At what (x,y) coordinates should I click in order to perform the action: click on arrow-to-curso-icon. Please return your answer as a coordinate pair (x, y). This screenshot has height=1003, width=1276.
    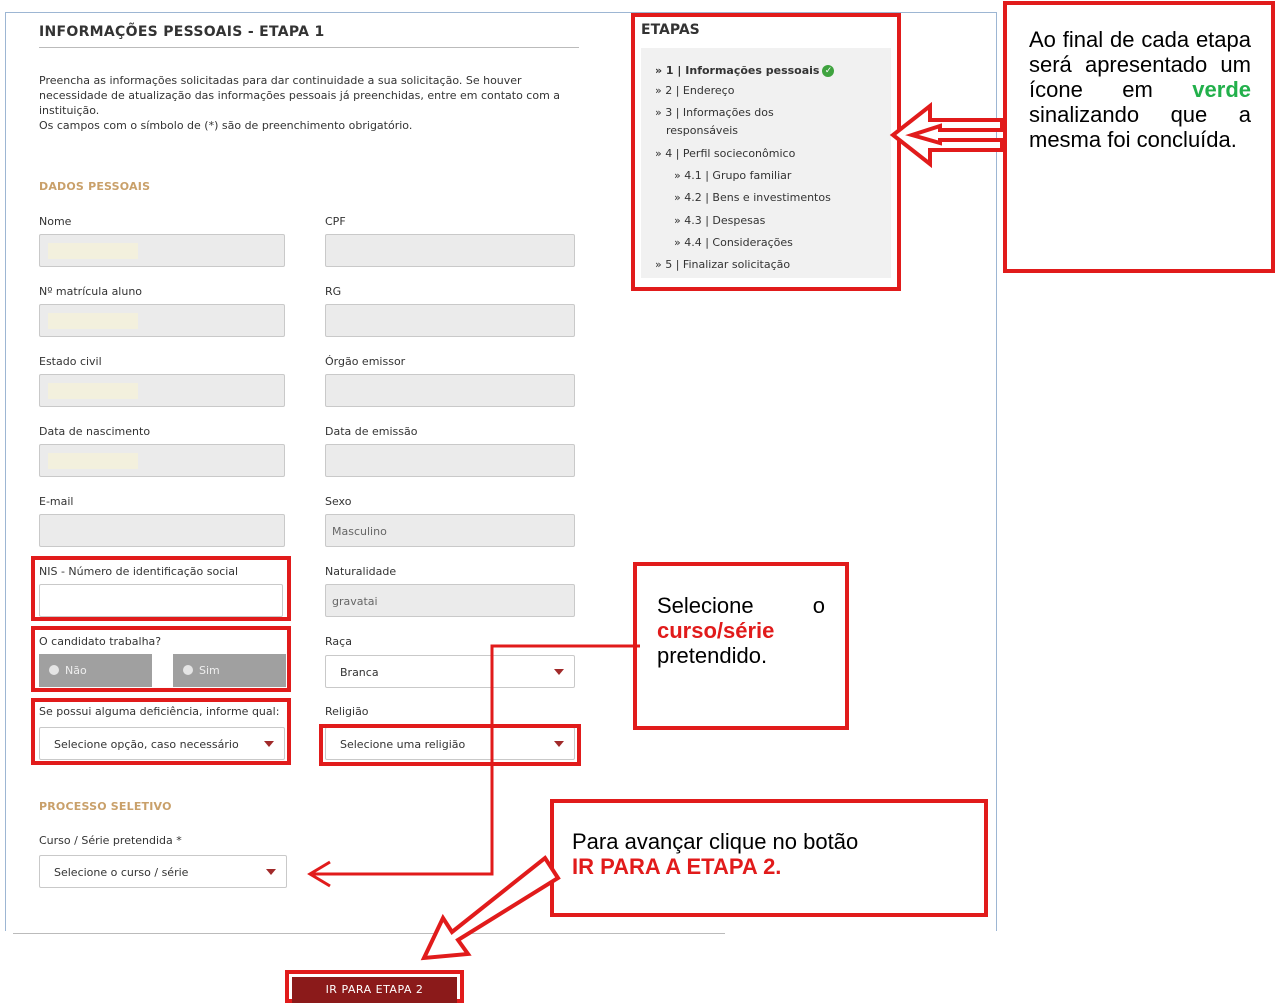
    Looking at the image, I should click on (476, 760).